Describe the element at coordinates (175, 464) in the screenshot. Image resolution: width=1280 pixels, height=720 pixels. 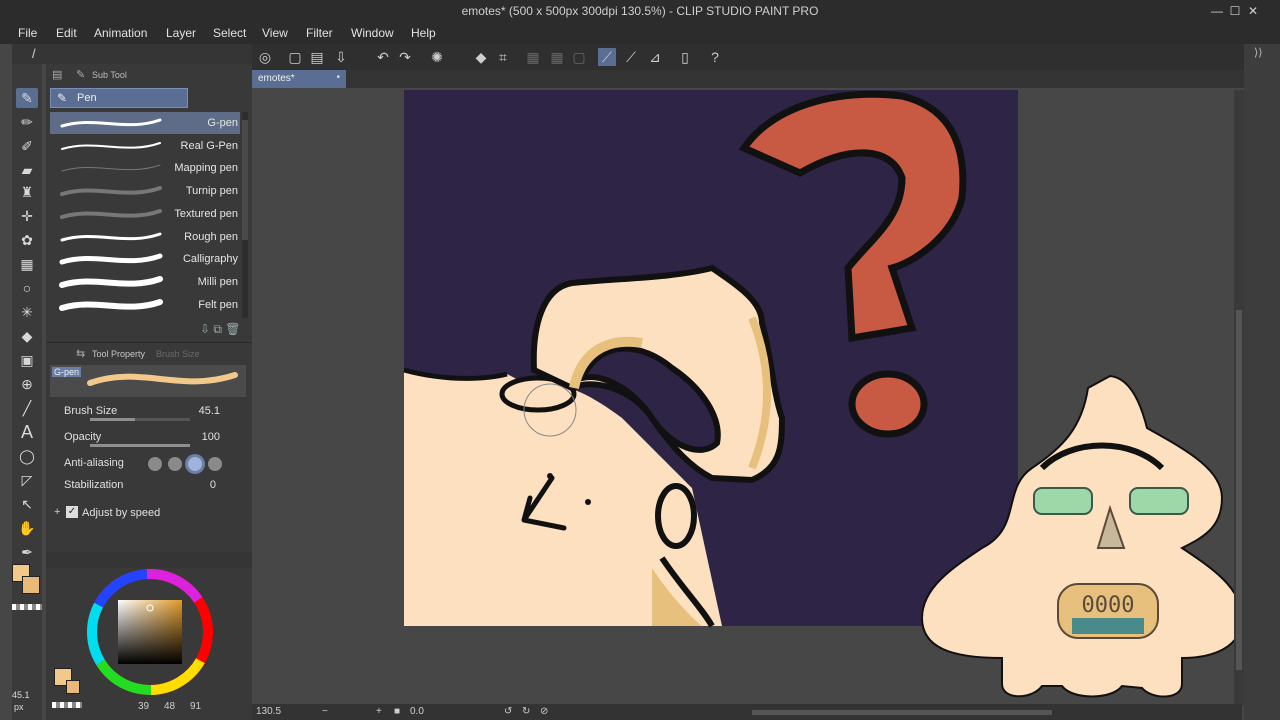
I see `aa-weak-icon` at that location.